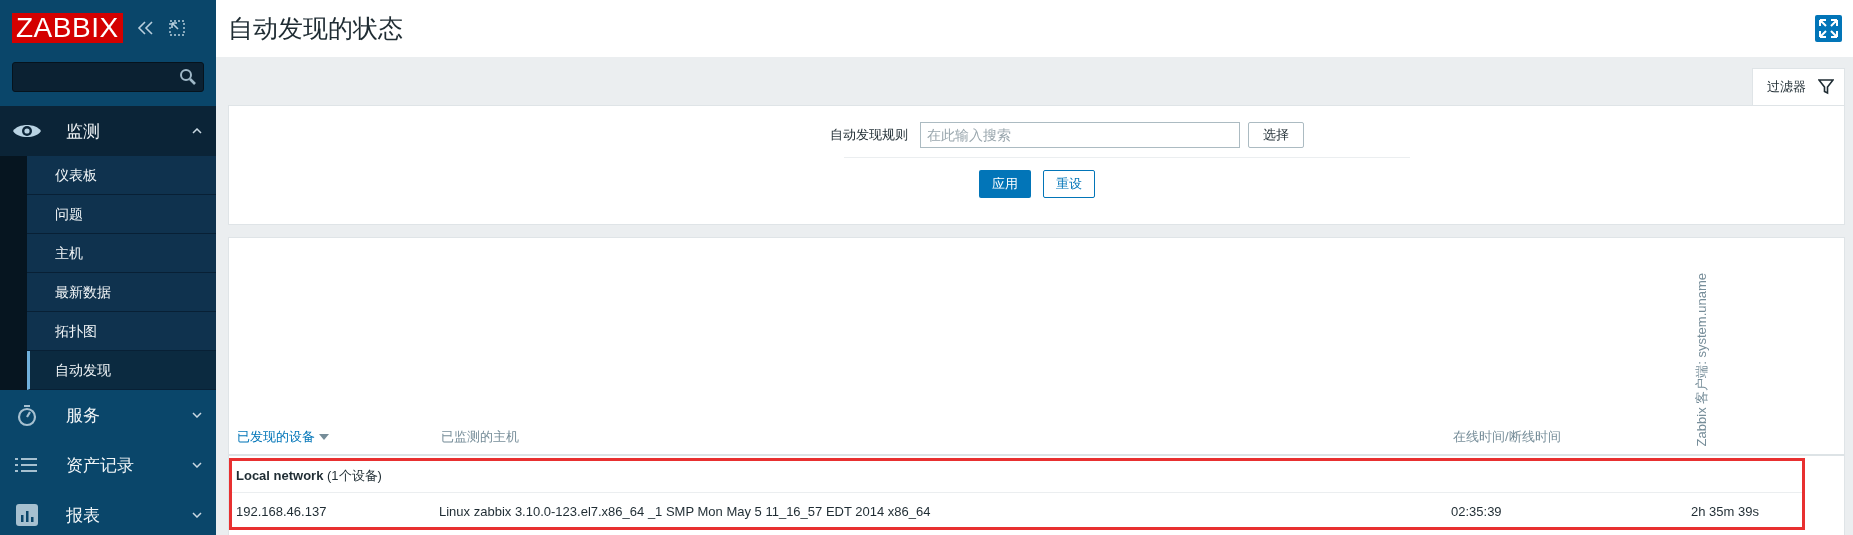 The image size is (1853, 535). Describe the element at coordinates (108, 512) in the screenshot. I see `menu-item: 报表` at that location.